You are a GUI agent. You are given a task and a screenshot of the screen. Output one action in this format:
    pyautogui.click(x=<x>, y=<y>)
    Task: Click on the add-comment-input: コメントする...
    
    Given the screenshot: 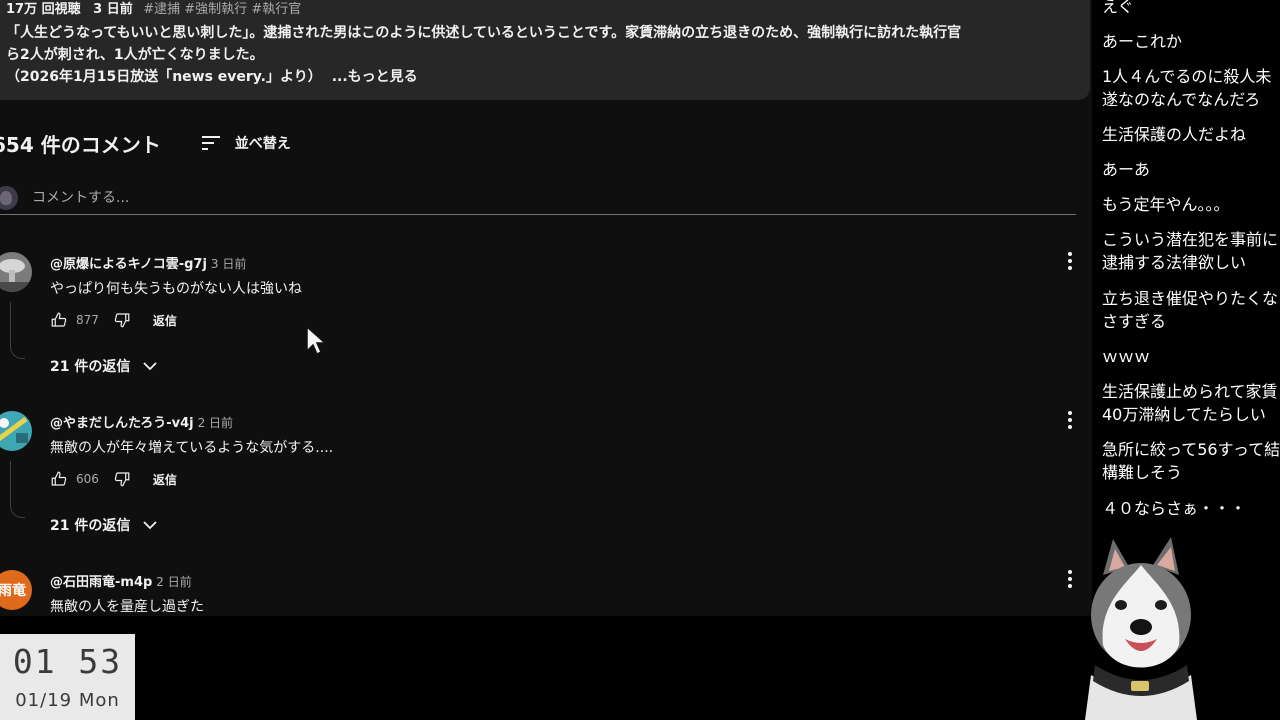 What is the action you would take?
    pyautogui.click(x=80, y=197)
    